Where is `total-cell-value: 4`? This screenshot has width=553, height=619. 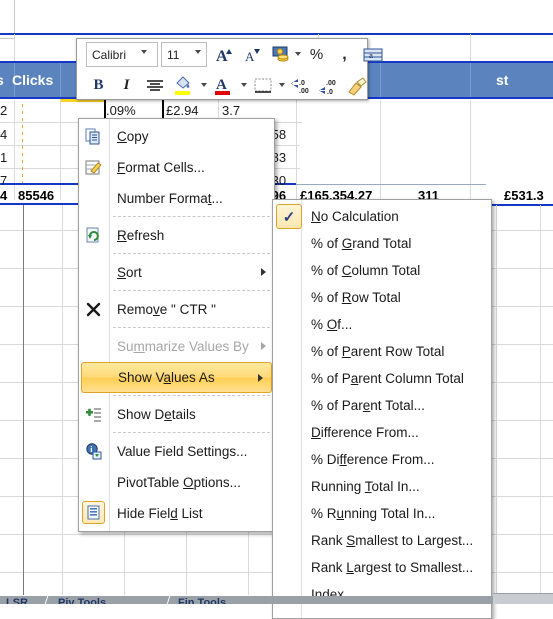 total-cell-value: 4 is located at coordinates (3, 195).